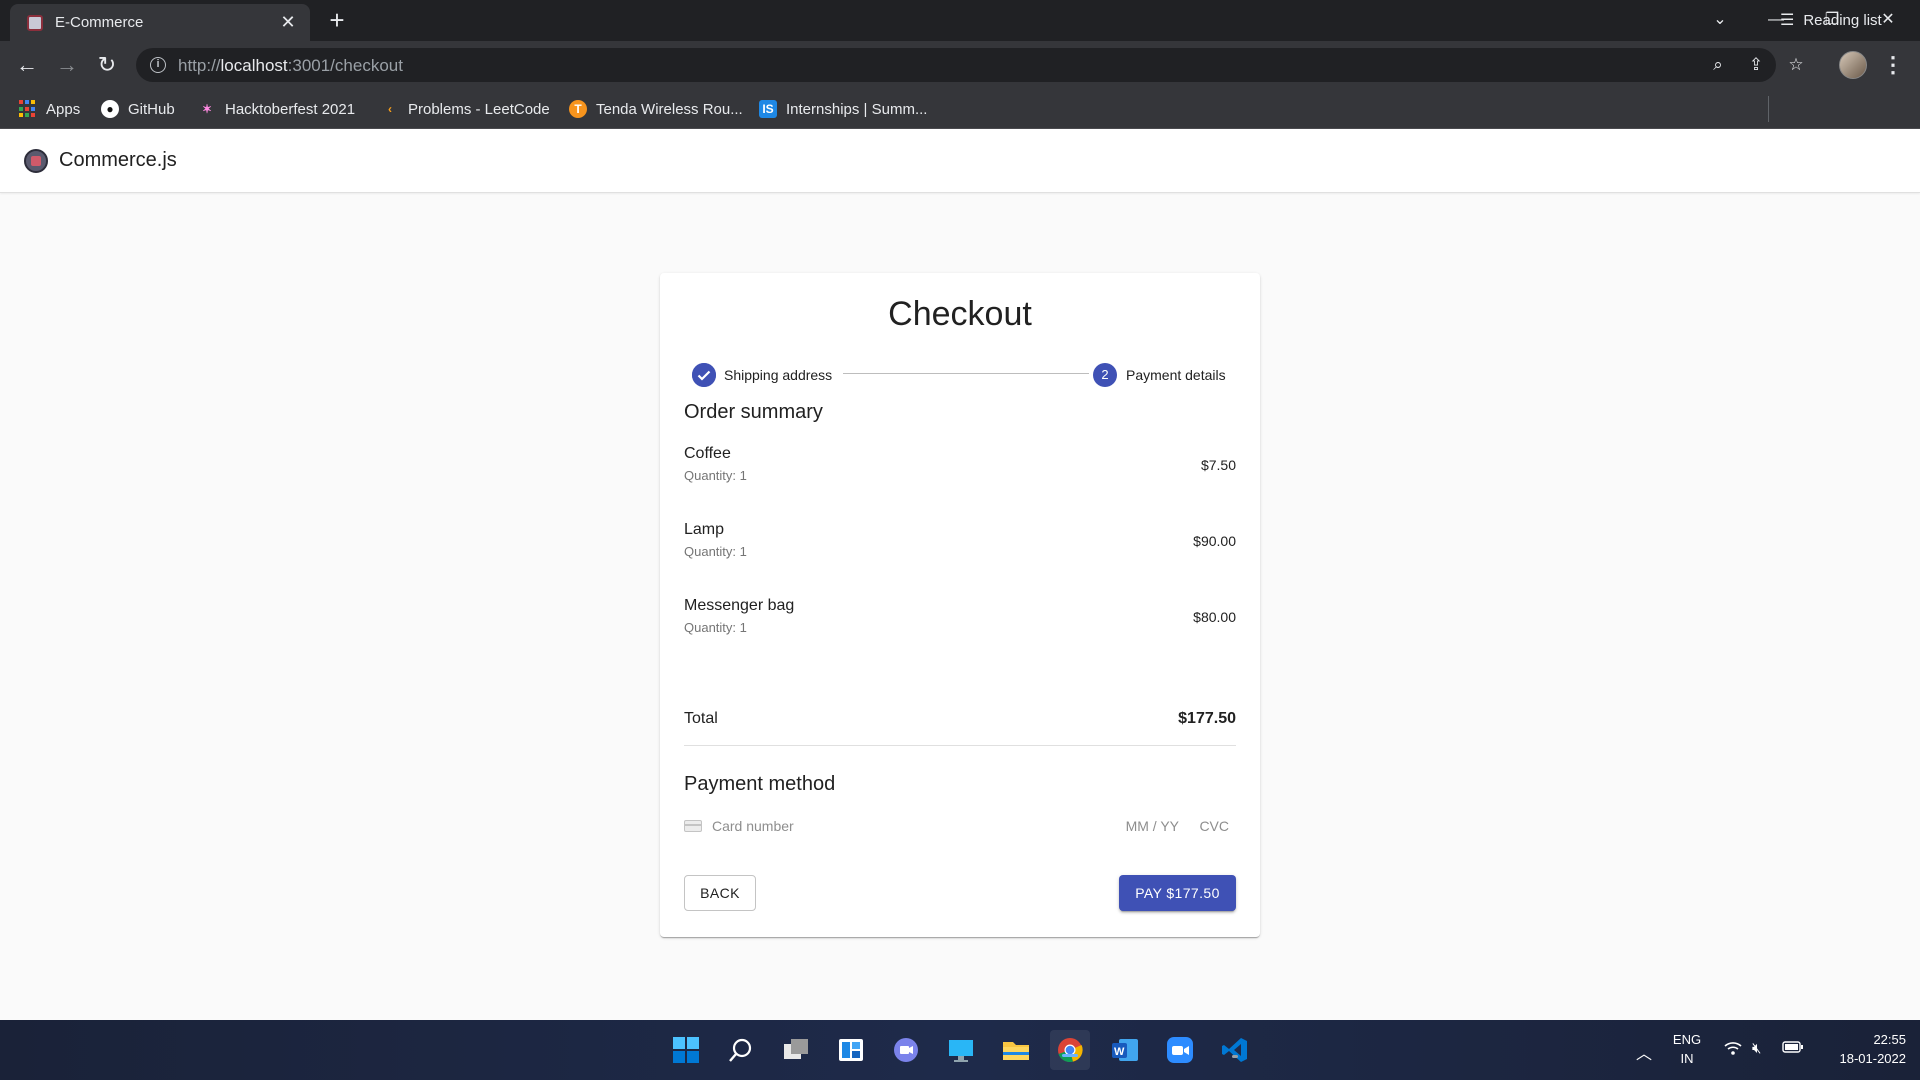  Describe the element at coordinates (1756, 65) in the screenshot. I see `share-icon: ⇪` at that location.